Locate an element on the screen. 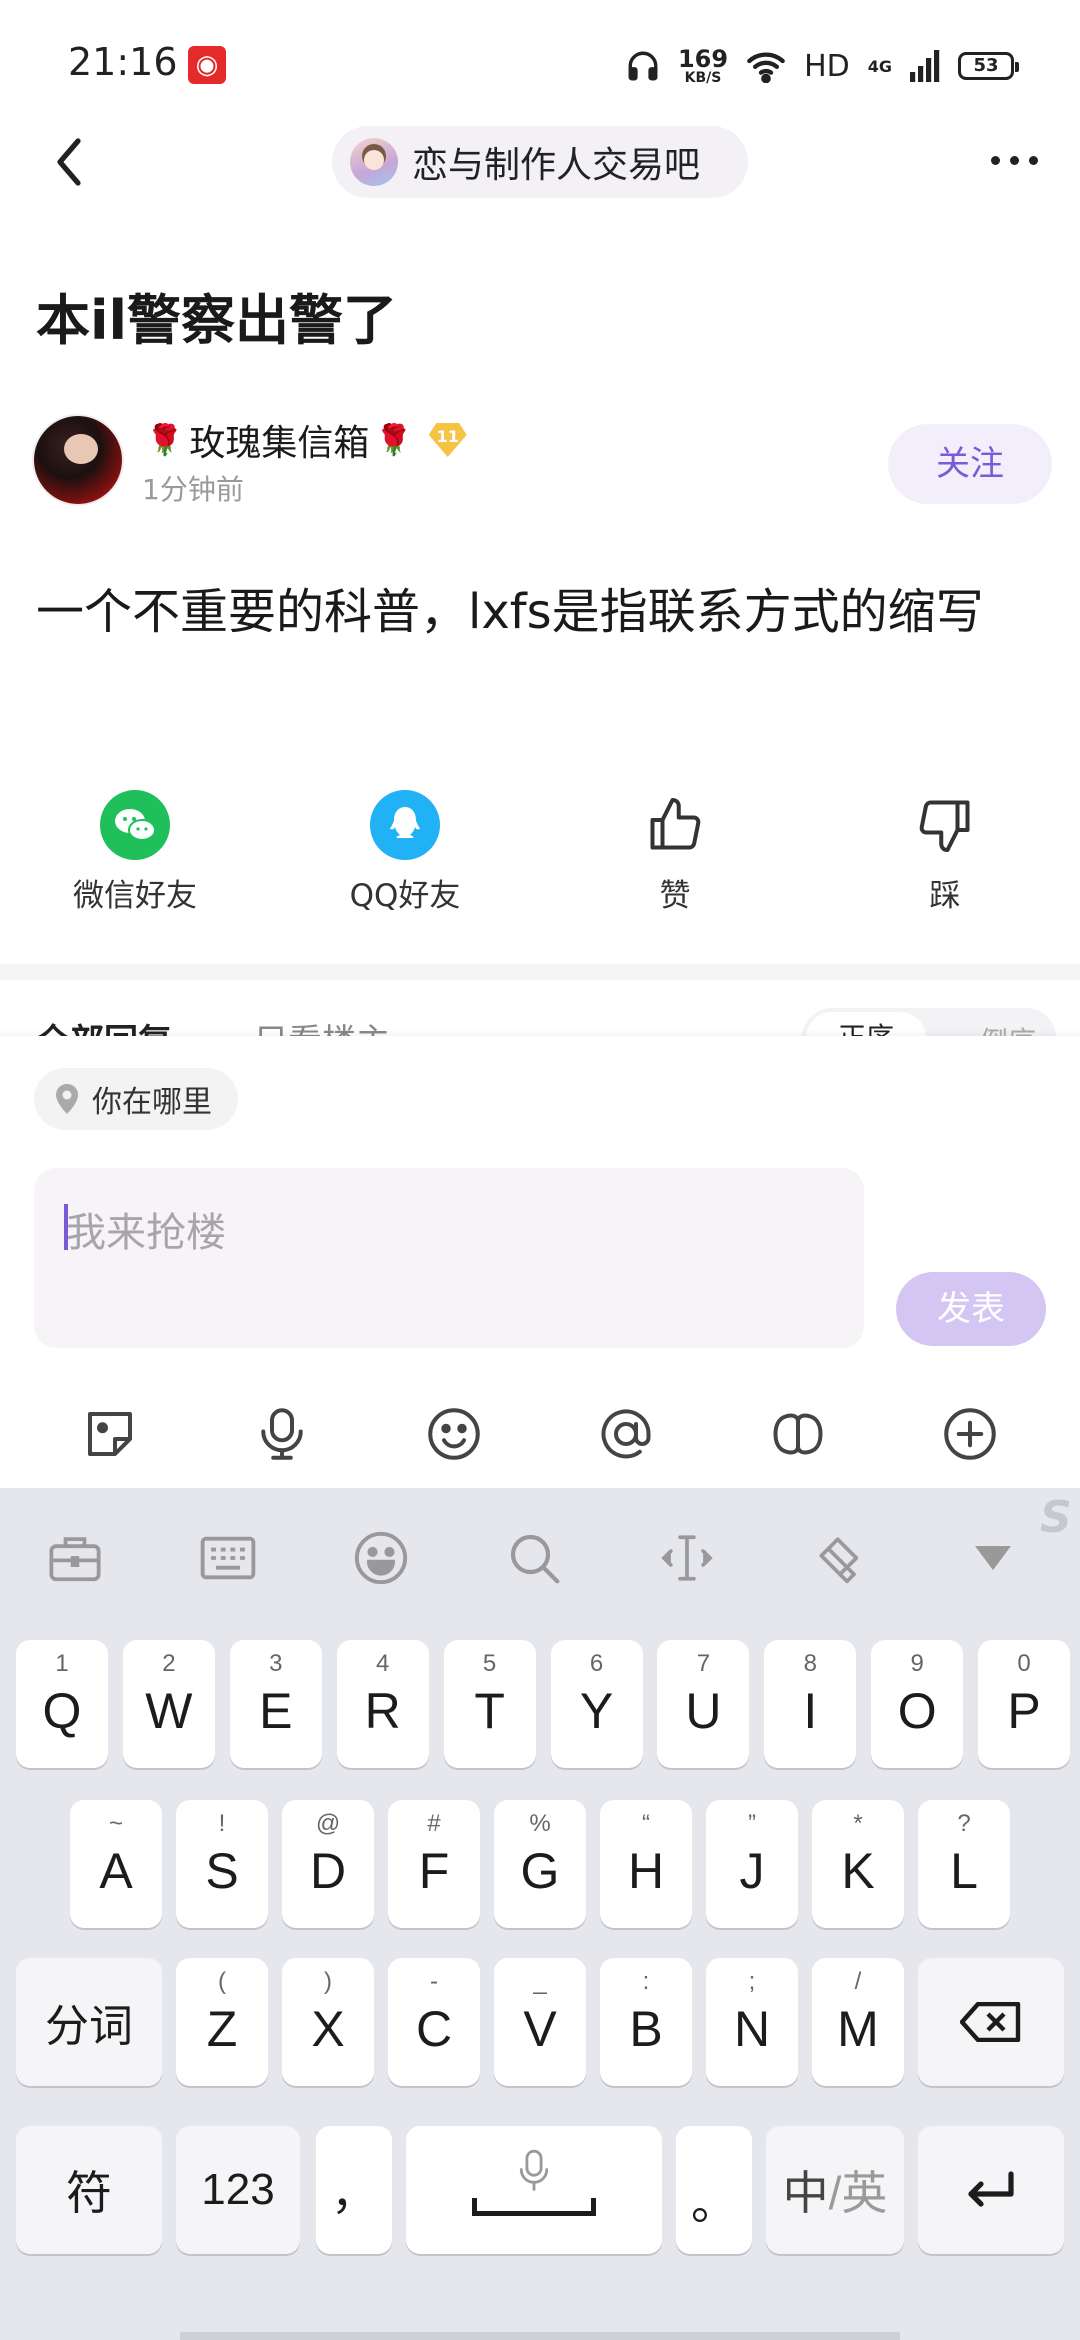 The image size is (1080, 2340). sticker-button is located at coordinates (110, 1434).